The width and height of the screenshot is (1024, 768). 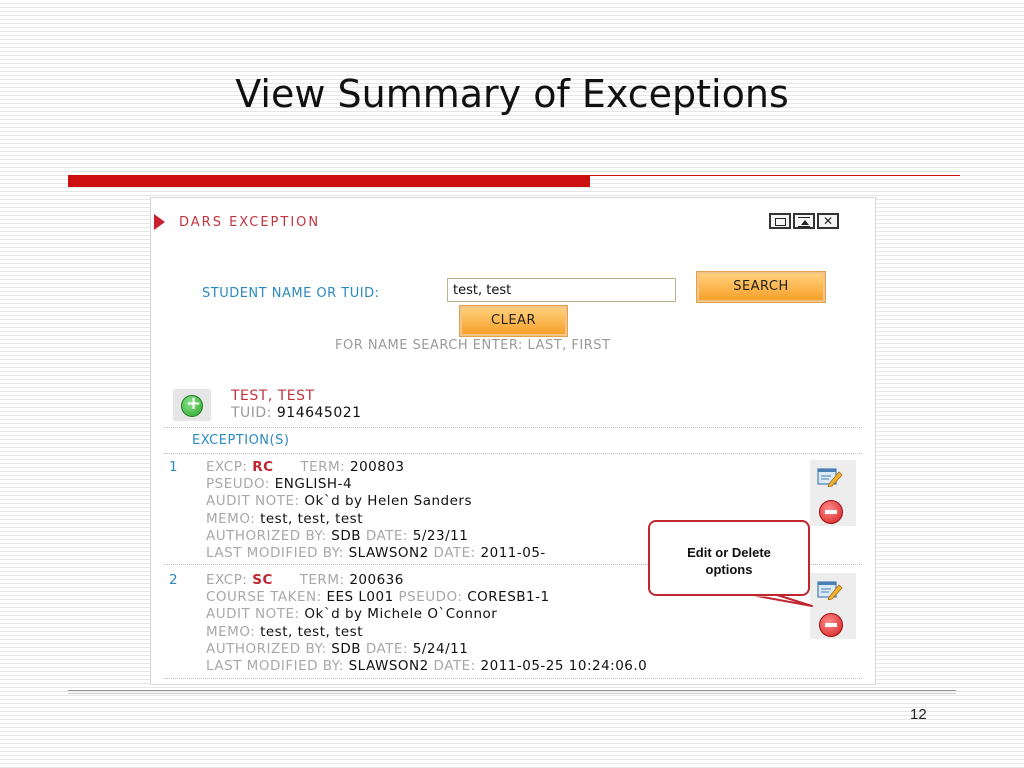 I want to click on audit-note-value: Ok`d by Helen Sanders, so click(x=388, y=501).